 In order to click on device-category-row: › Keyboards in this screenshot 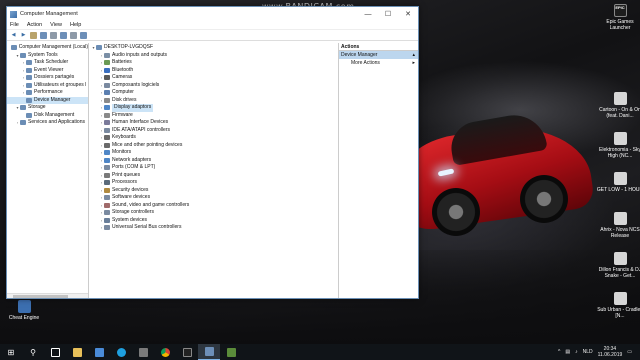, I will do `click(213, 138)`.